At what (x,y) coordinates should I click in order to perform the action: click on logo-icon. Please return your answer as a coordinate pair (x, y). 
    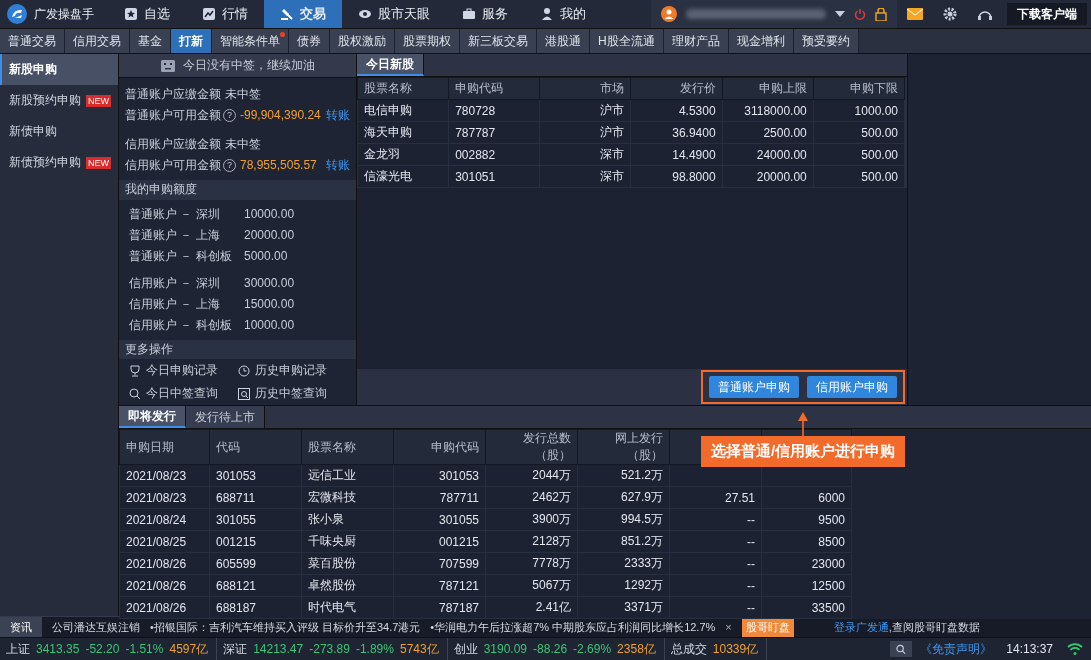
    Looking at the image, I should click on (17, 14).